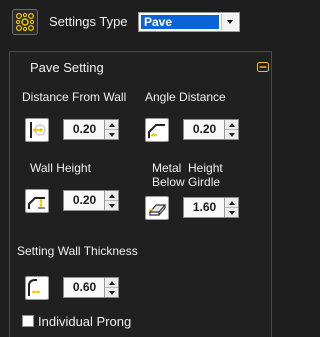 Image resolution: width=320 pixels, height=337 pixels. What do you see at coordinates (229, 22) in the screenshot?
I see `chevron-down-icon` at bounding box center [229, 22].